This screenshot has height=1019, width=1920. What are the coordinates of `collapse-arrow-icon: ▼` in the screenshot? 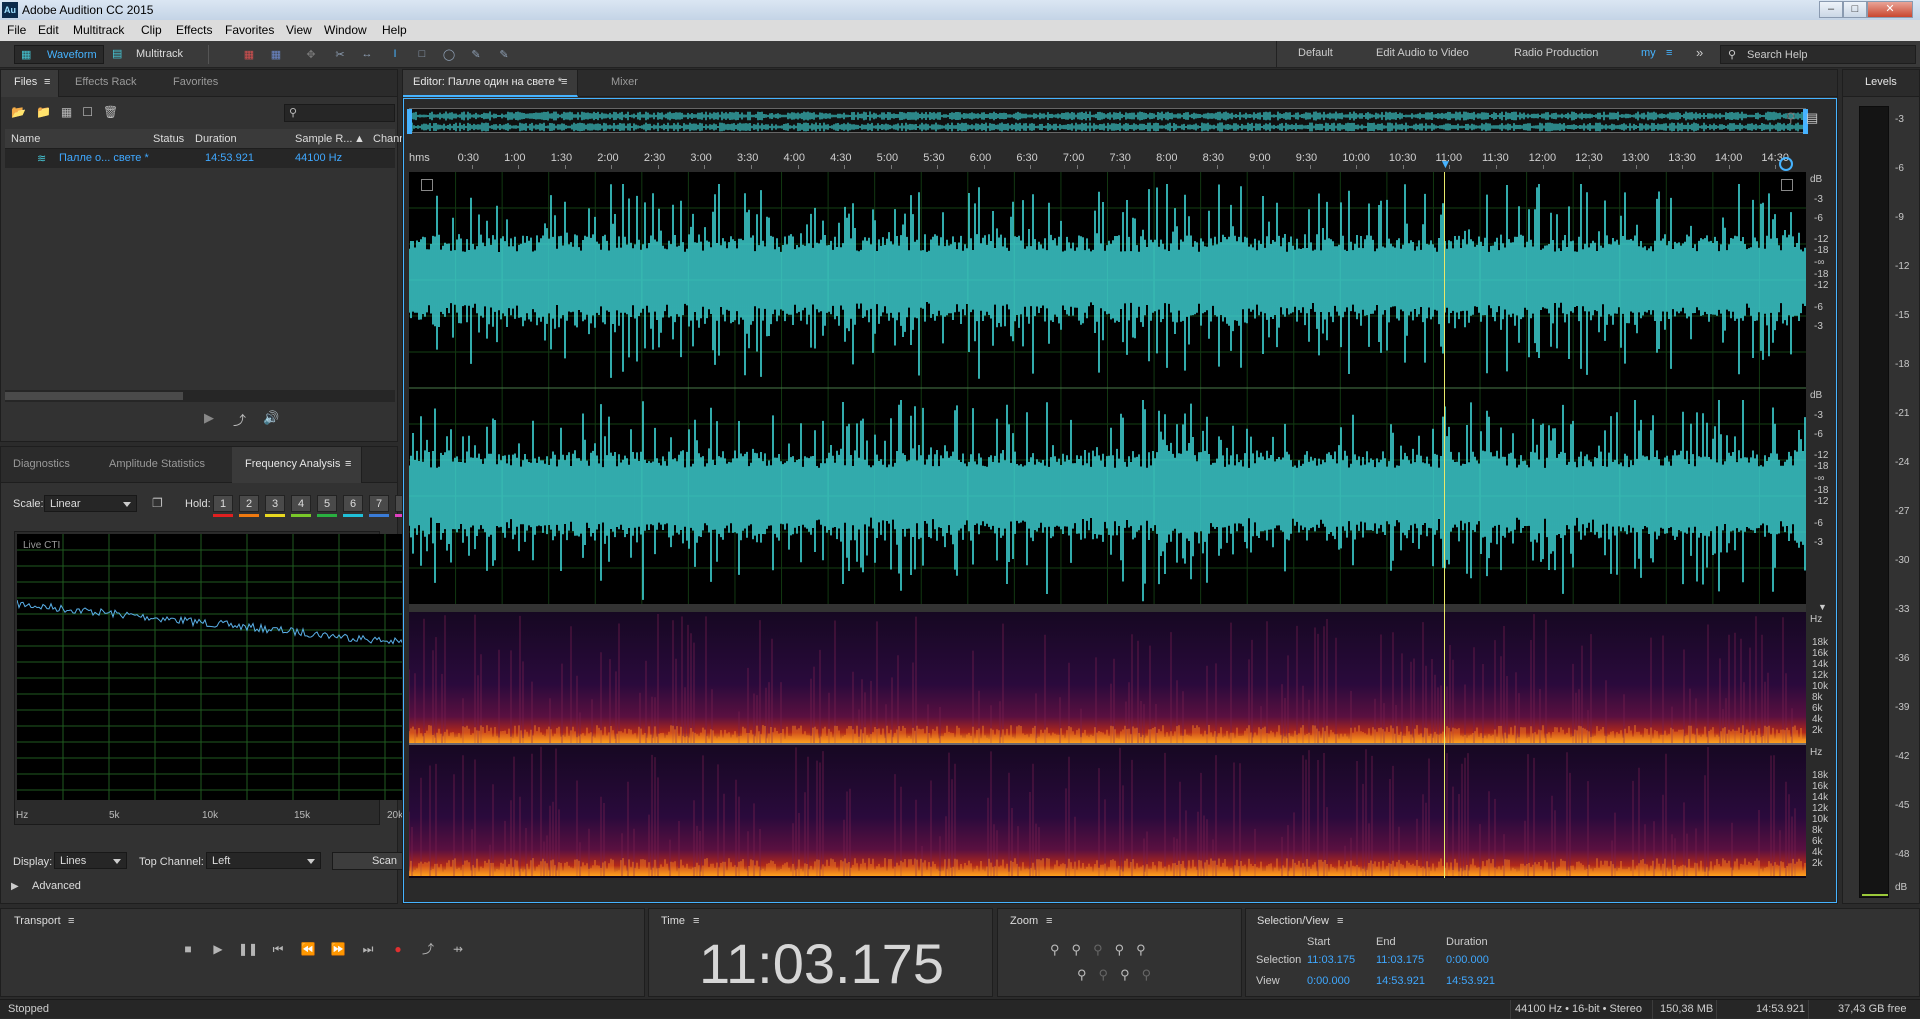 It's located at (1822, 607).